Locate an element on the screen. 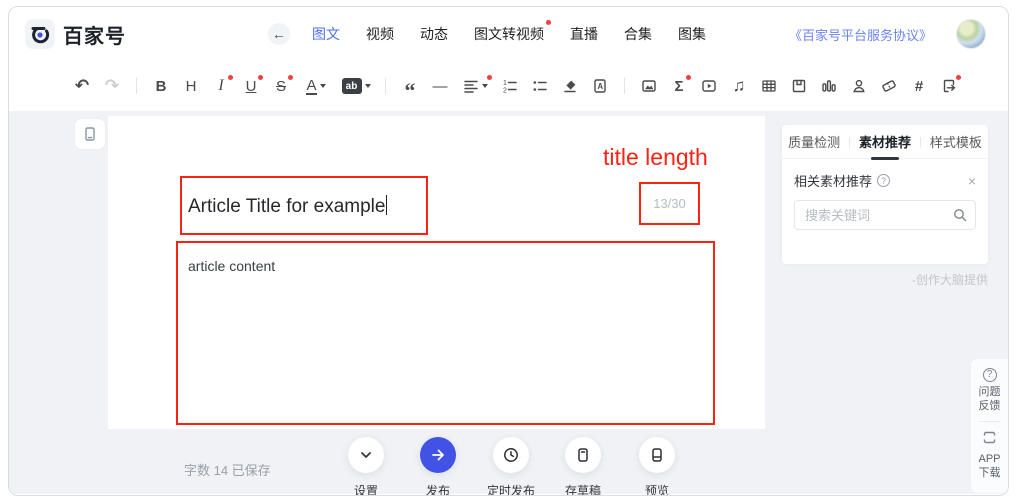 This screenshot has height=503, width=1024. import-word-doc-icon: A is located at coordinates (600, 86).